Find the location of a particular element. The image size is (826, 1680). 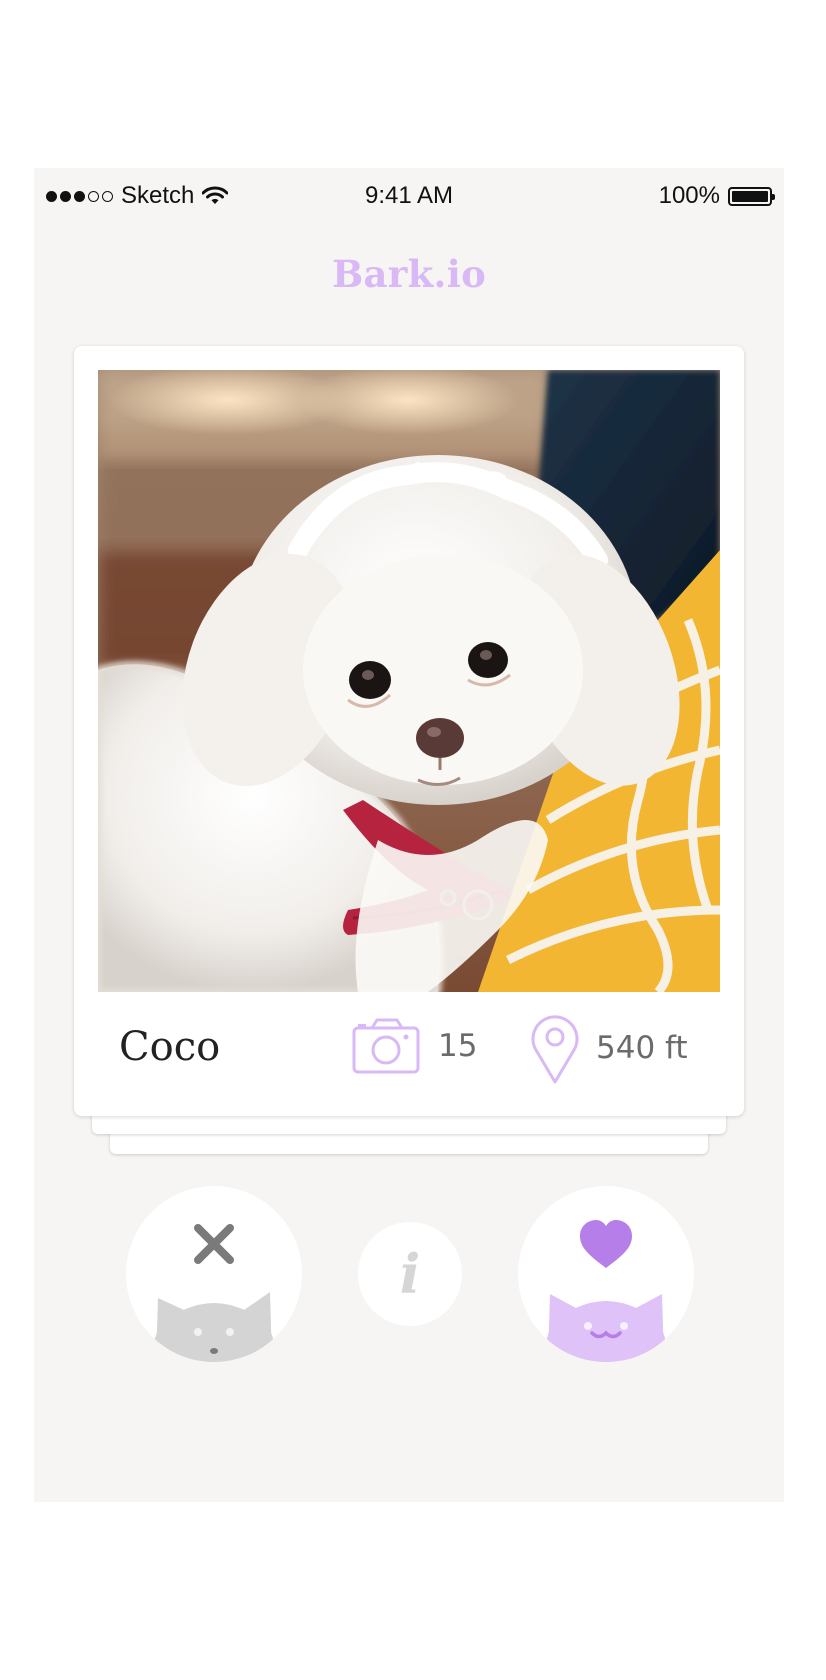

x-icon is located at coordinates (214, 1244).